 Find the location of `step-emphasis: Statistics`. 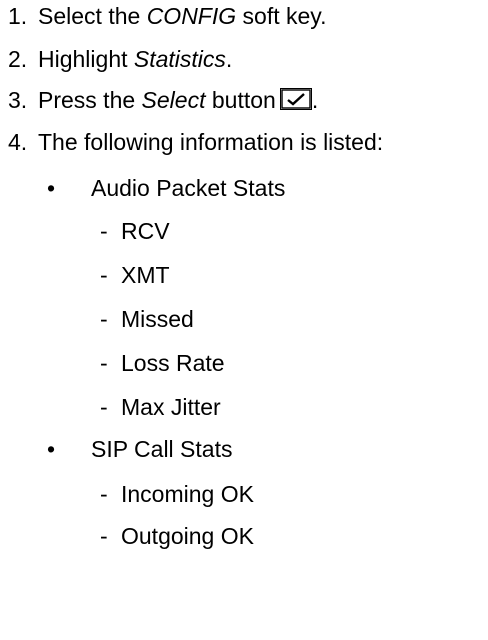

step-emphasis: Statistics is located at coordinates (179, 59).